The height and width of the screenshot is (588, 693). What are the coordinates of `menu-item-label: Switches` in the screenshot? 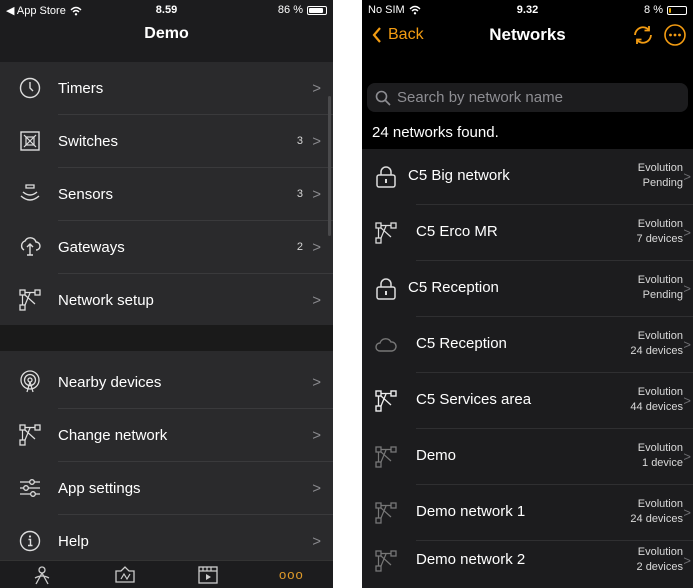 It's located at (88, 141).